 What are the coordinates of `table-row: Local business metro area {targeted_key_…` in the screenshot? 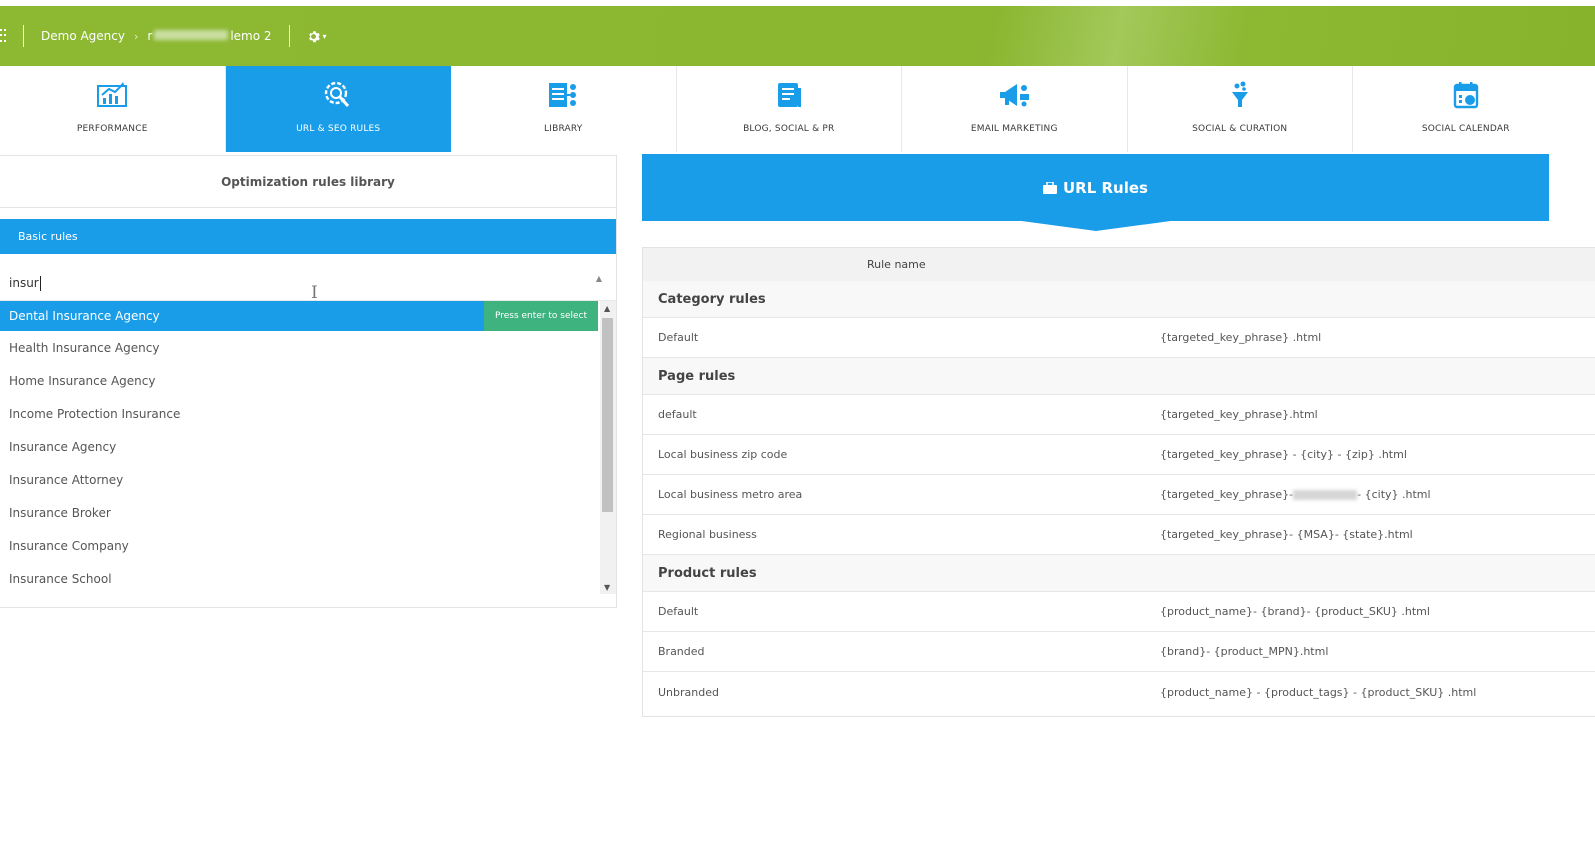 It's located at (1119, 495).